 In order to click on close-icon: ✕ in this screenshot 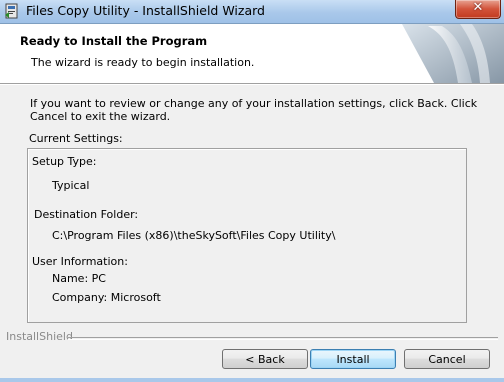, I will do `click(478, 7)`.